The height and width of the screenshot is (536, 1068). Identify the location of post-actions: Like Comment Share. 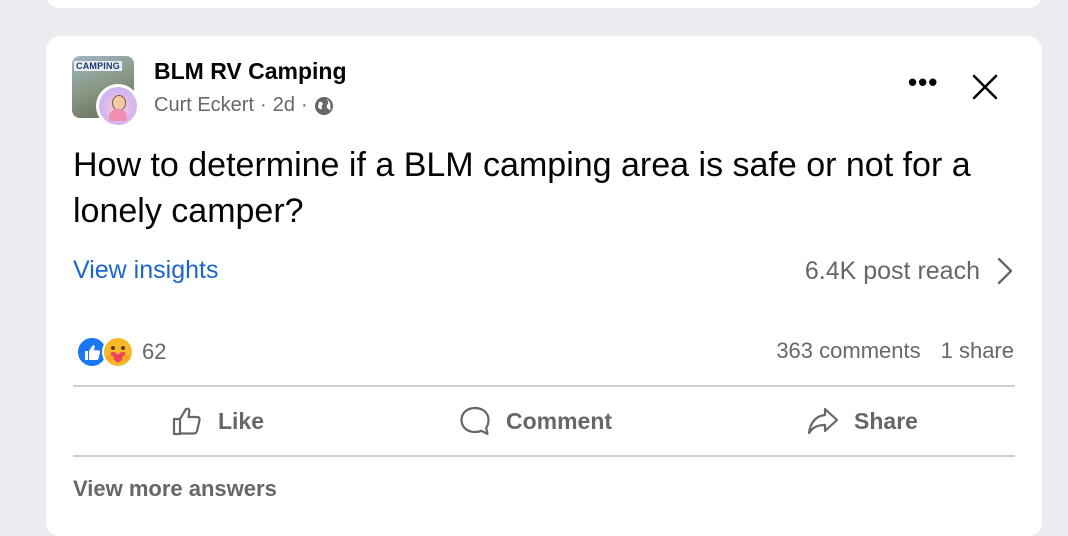
(544, 421).